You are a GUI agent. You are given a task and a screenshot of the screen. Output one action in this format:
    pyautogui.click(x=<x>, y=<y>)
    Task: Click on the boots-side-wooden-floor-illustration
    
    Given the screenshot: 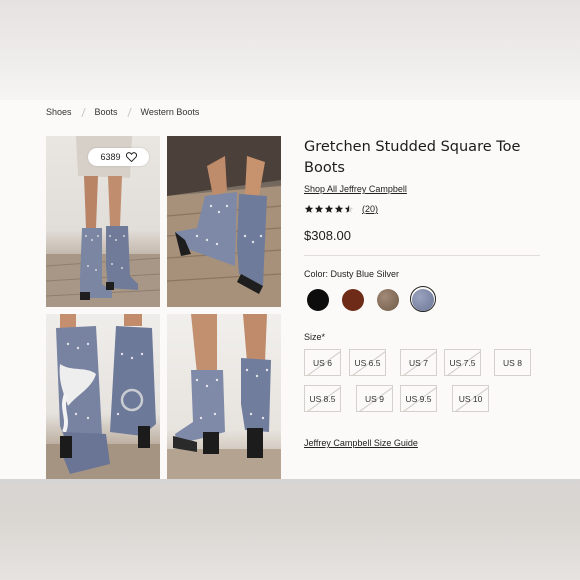 What is the action you would take?
    pyautogui.click(x=224, y=221)
    